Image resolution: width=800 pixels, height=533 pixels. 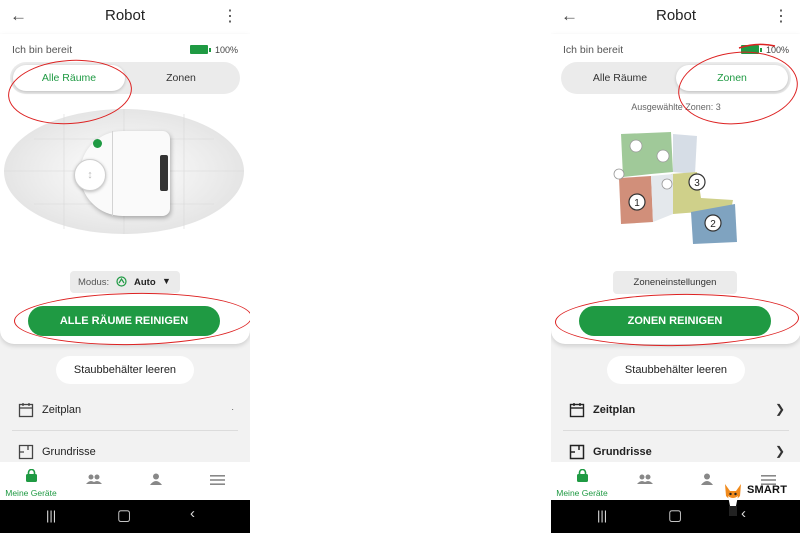 I want to click on tab-zones: Zonen, so click(x=181, y=78).